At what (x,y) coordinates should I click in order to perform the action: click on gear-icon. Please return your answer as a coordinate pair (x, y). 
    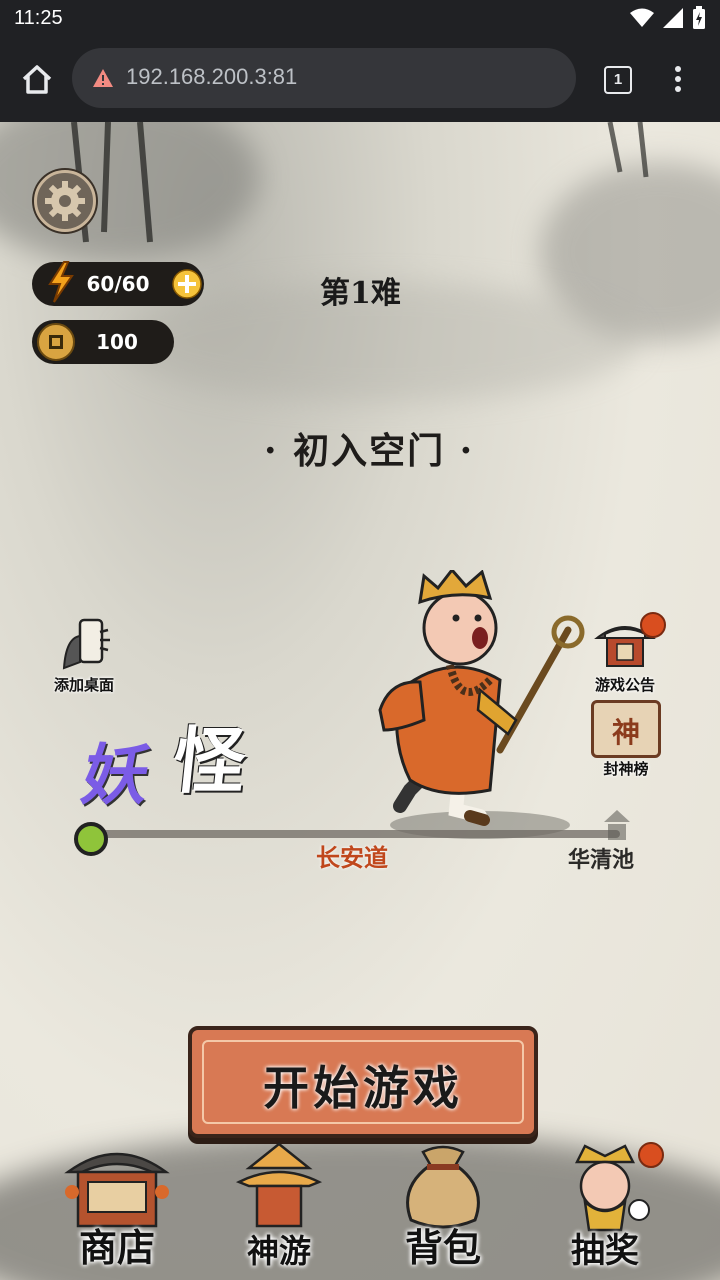
    Looking at the image, I should click on (65, 201).